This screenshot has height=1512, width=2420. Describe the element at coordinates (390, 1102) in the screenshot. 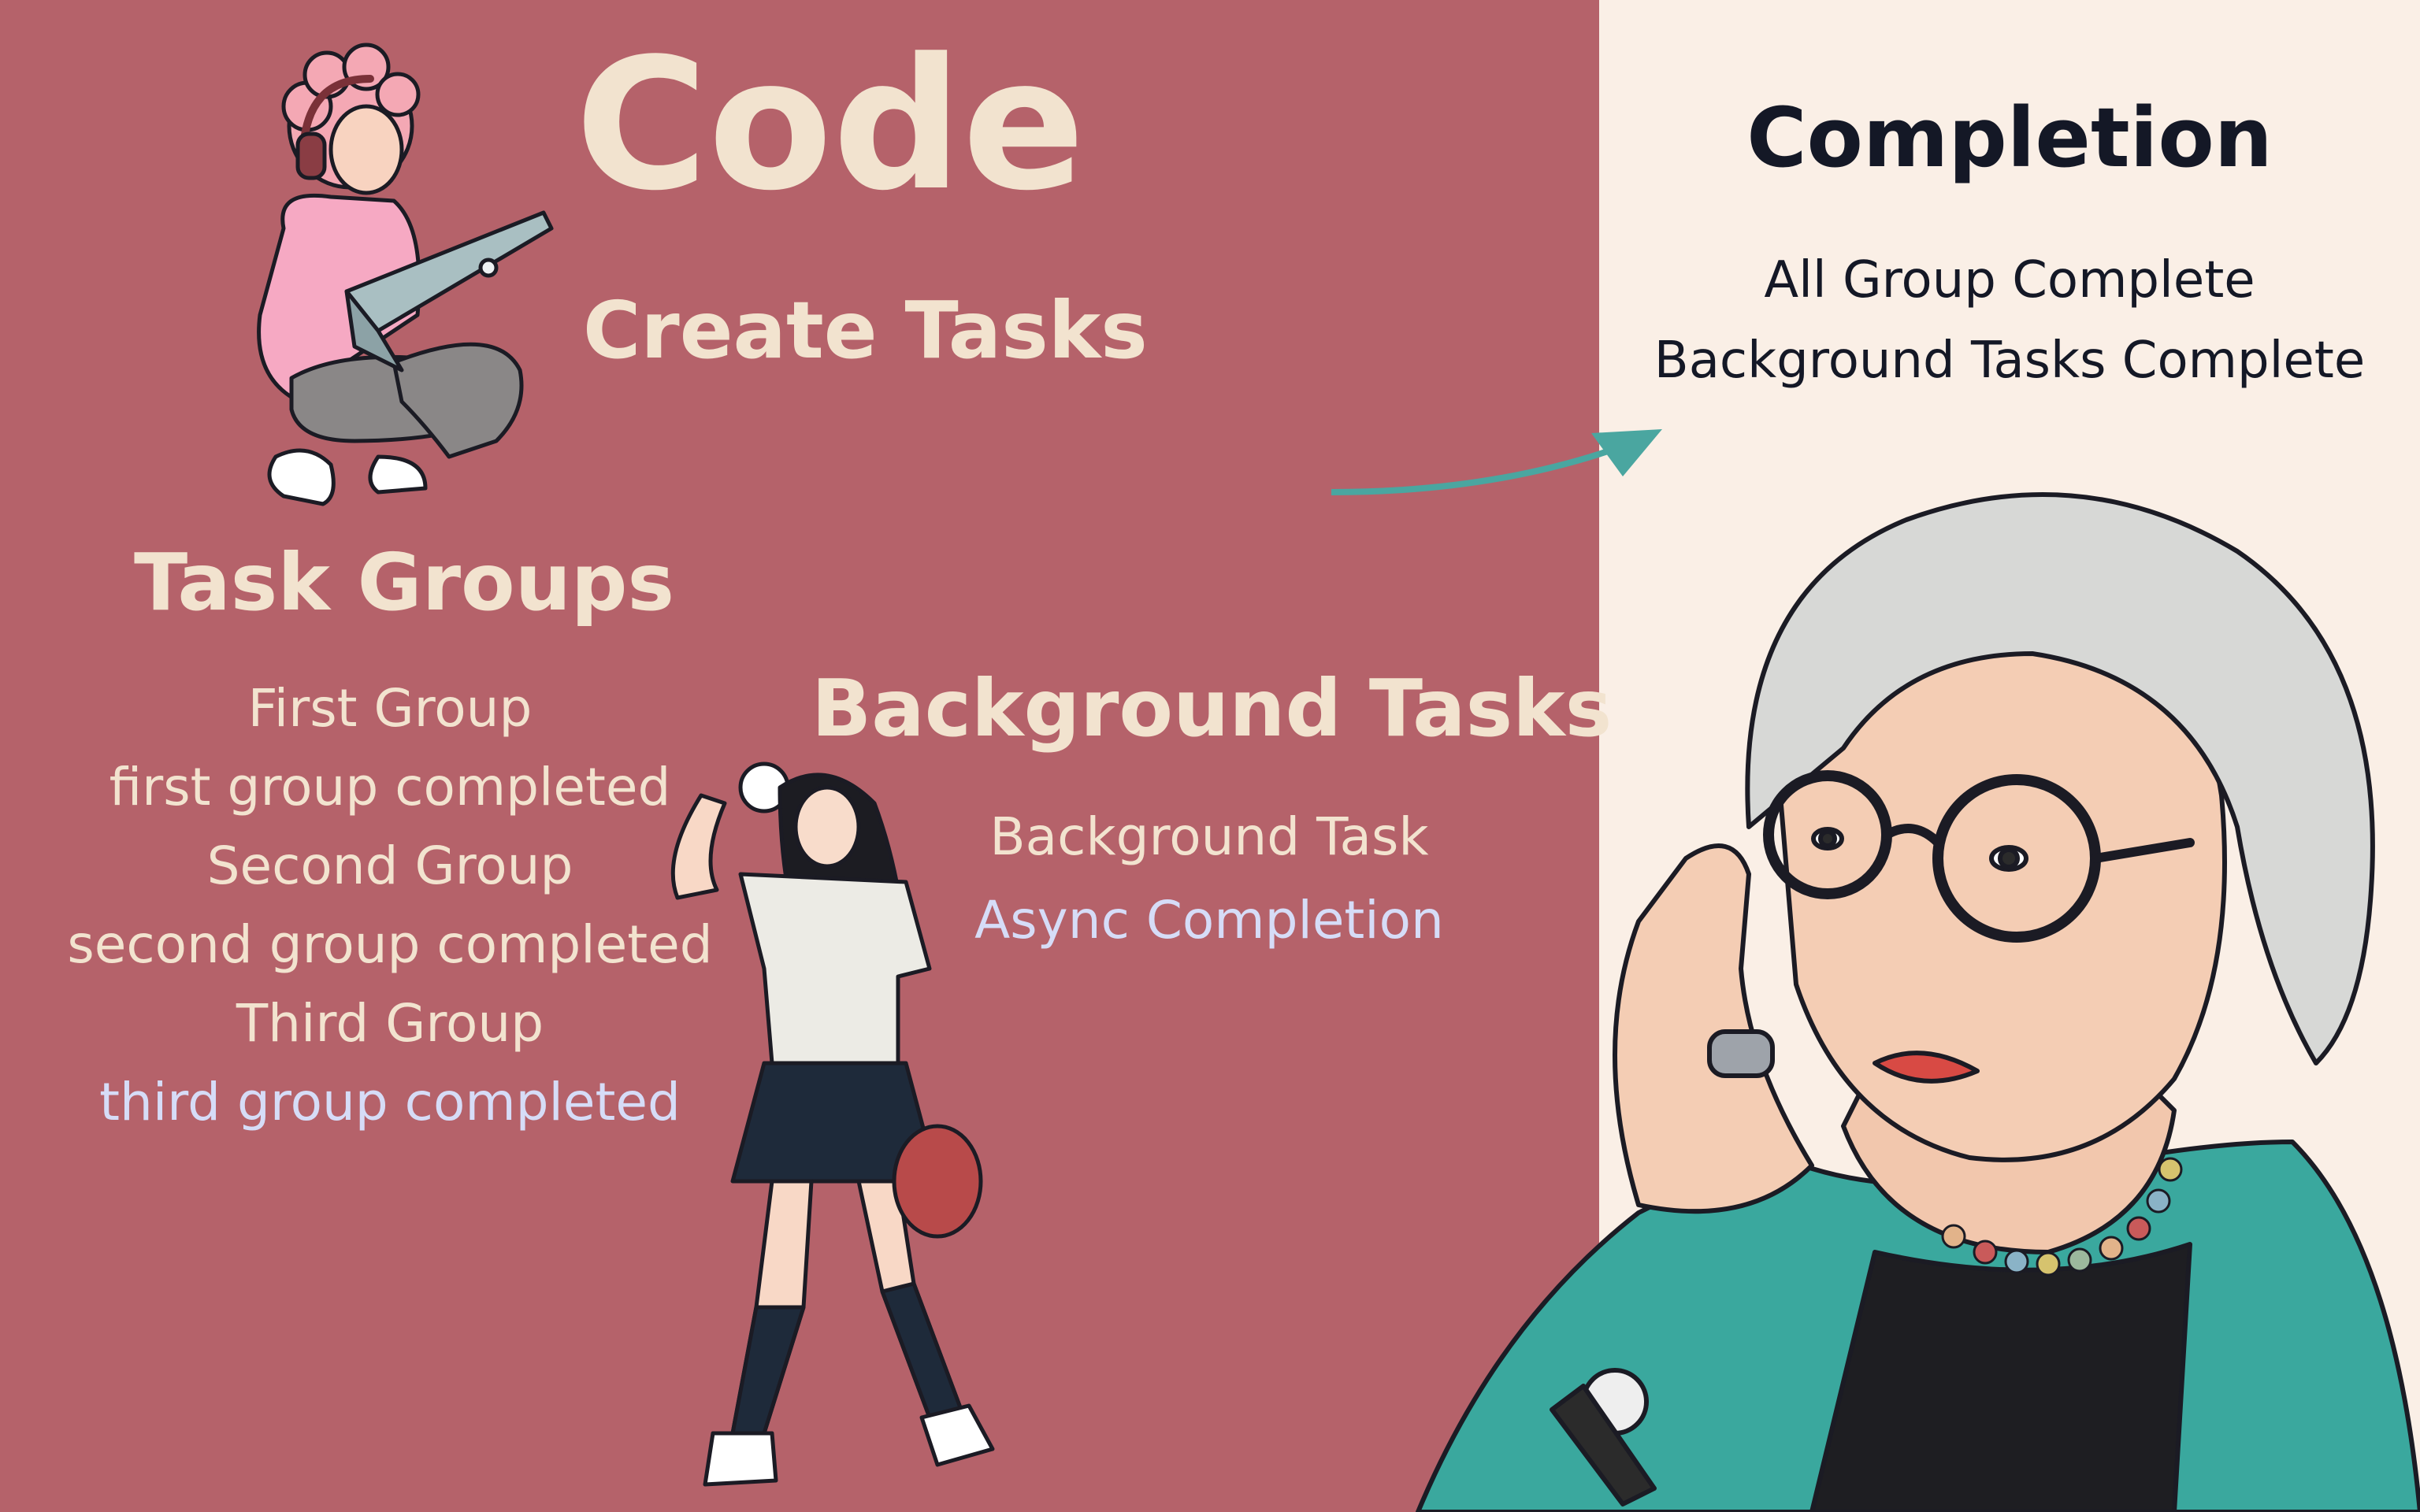

I see `third-group-completed: third group completed` at that location.